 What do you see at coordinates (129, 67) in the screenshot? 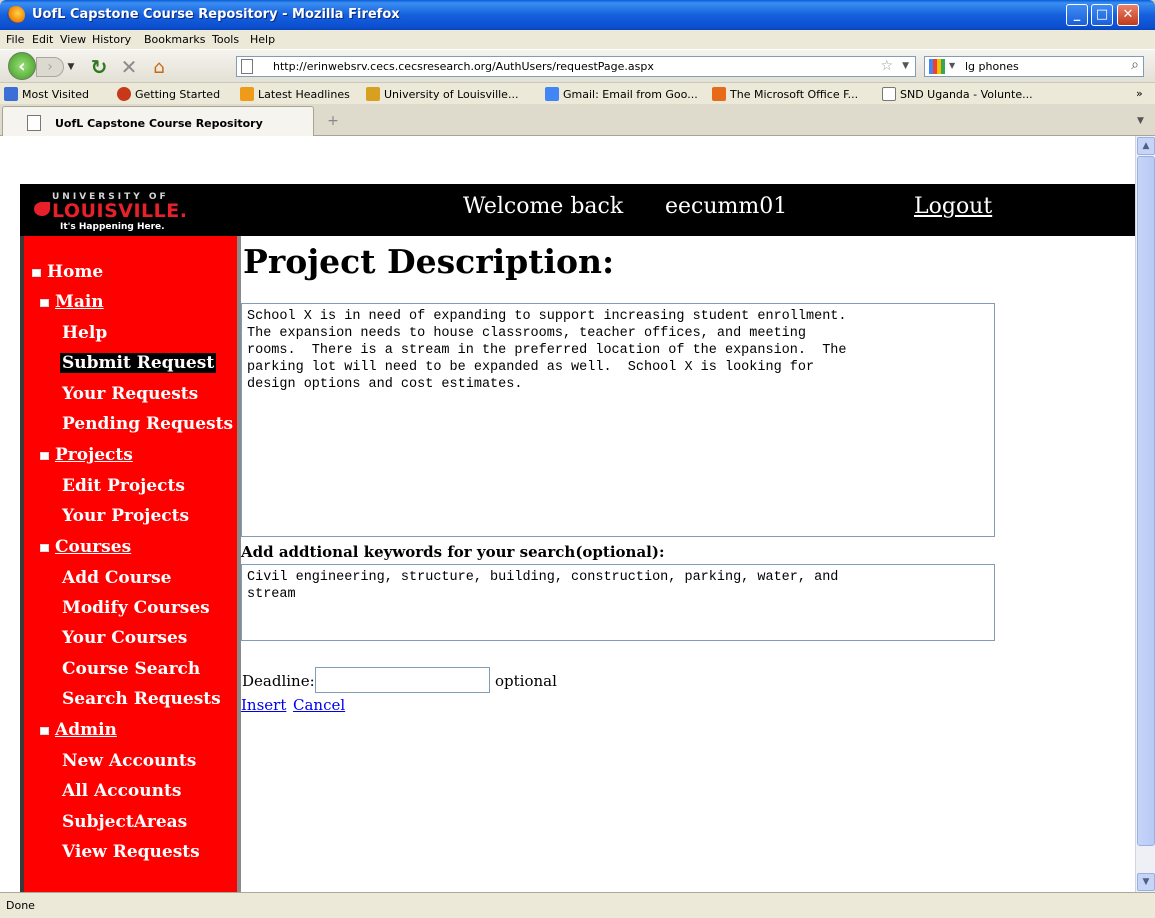
I see `stop-button: ✕` at bounding box center [129, 67].